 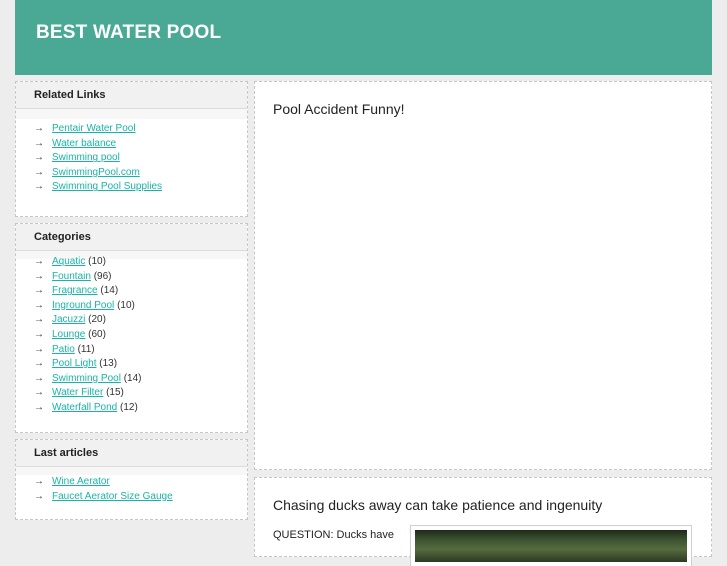 I want to click on post-title: Pool Accident Funny!, so click(x=339, y=109).